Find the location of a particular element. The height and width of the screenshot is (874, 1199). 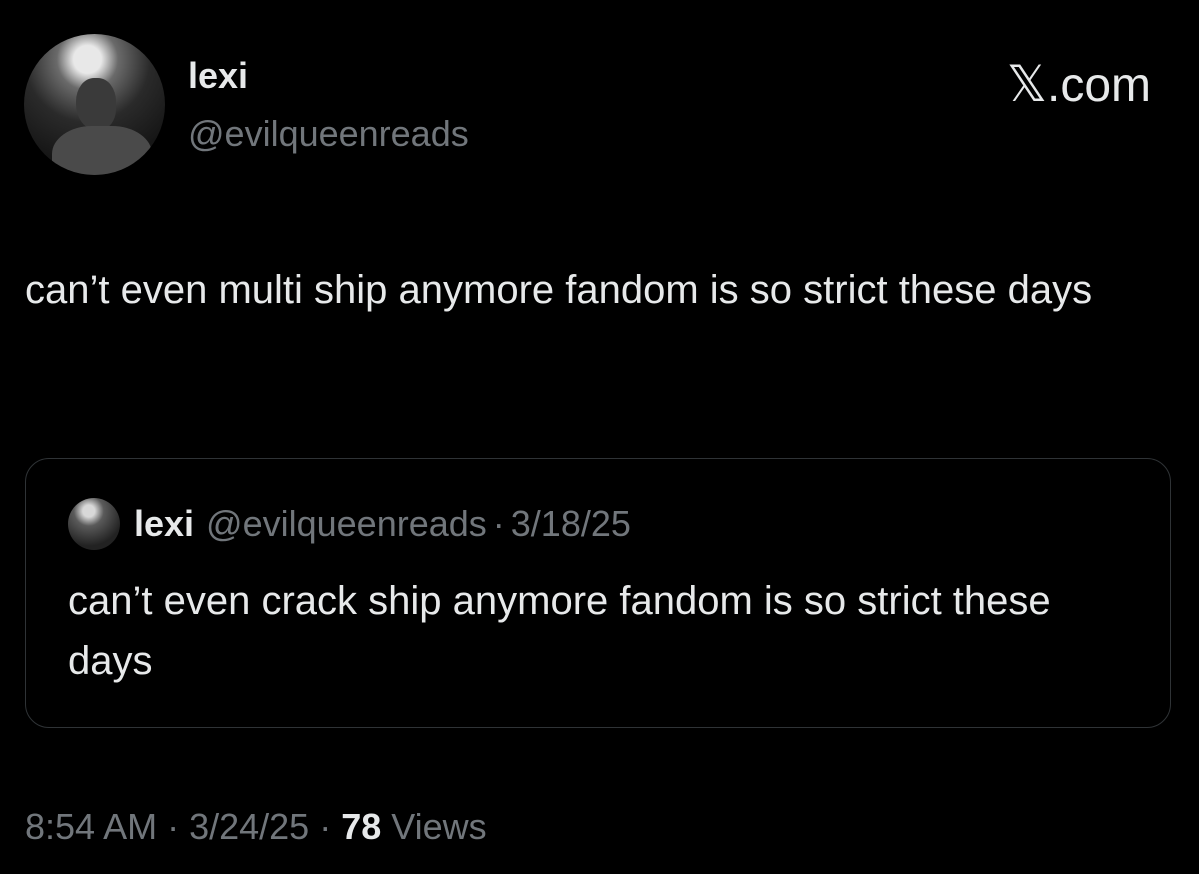

quoted-tweet-date: 3/18/25 is located at coordinates (570, 523).